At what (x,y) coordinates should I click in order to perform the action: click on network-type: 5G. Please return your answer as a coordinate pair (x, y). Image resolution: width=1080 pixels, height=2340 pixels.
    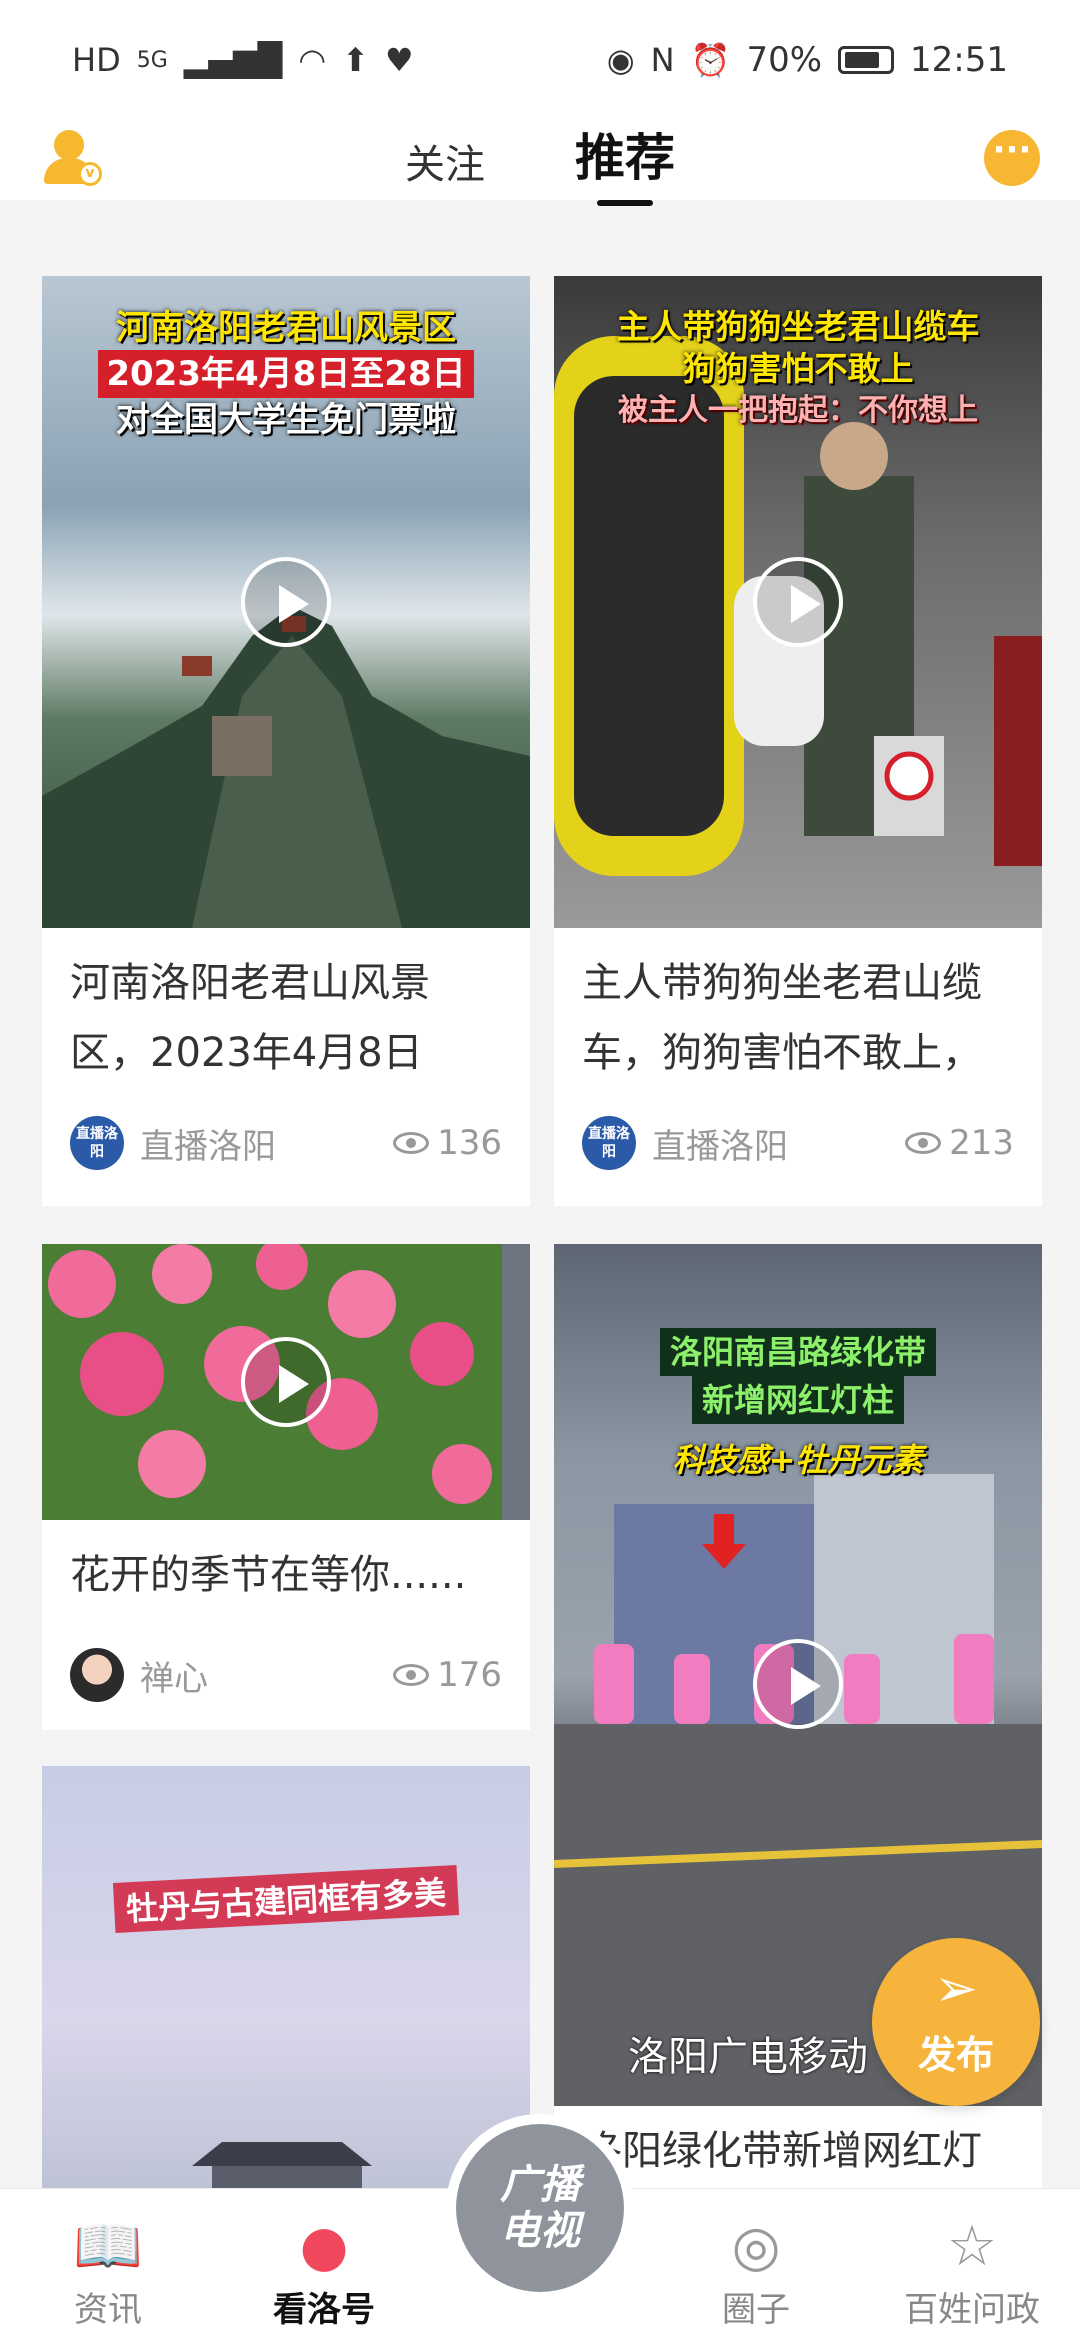
    Looking at the image, I should click on (152, 60).